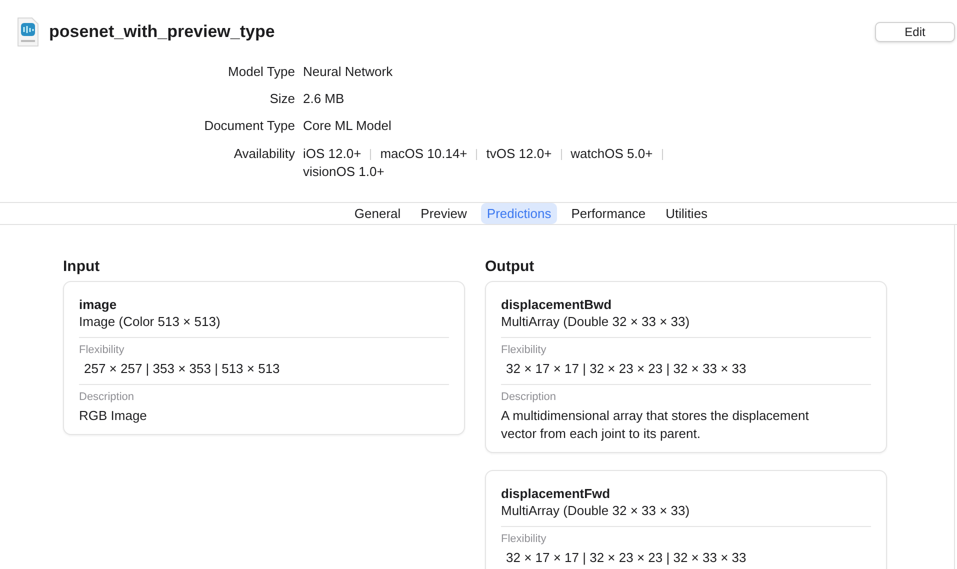 This screenshot has height=569, width=957. I want to click on platform-version: iOS 12.0+, so click(332, 154).